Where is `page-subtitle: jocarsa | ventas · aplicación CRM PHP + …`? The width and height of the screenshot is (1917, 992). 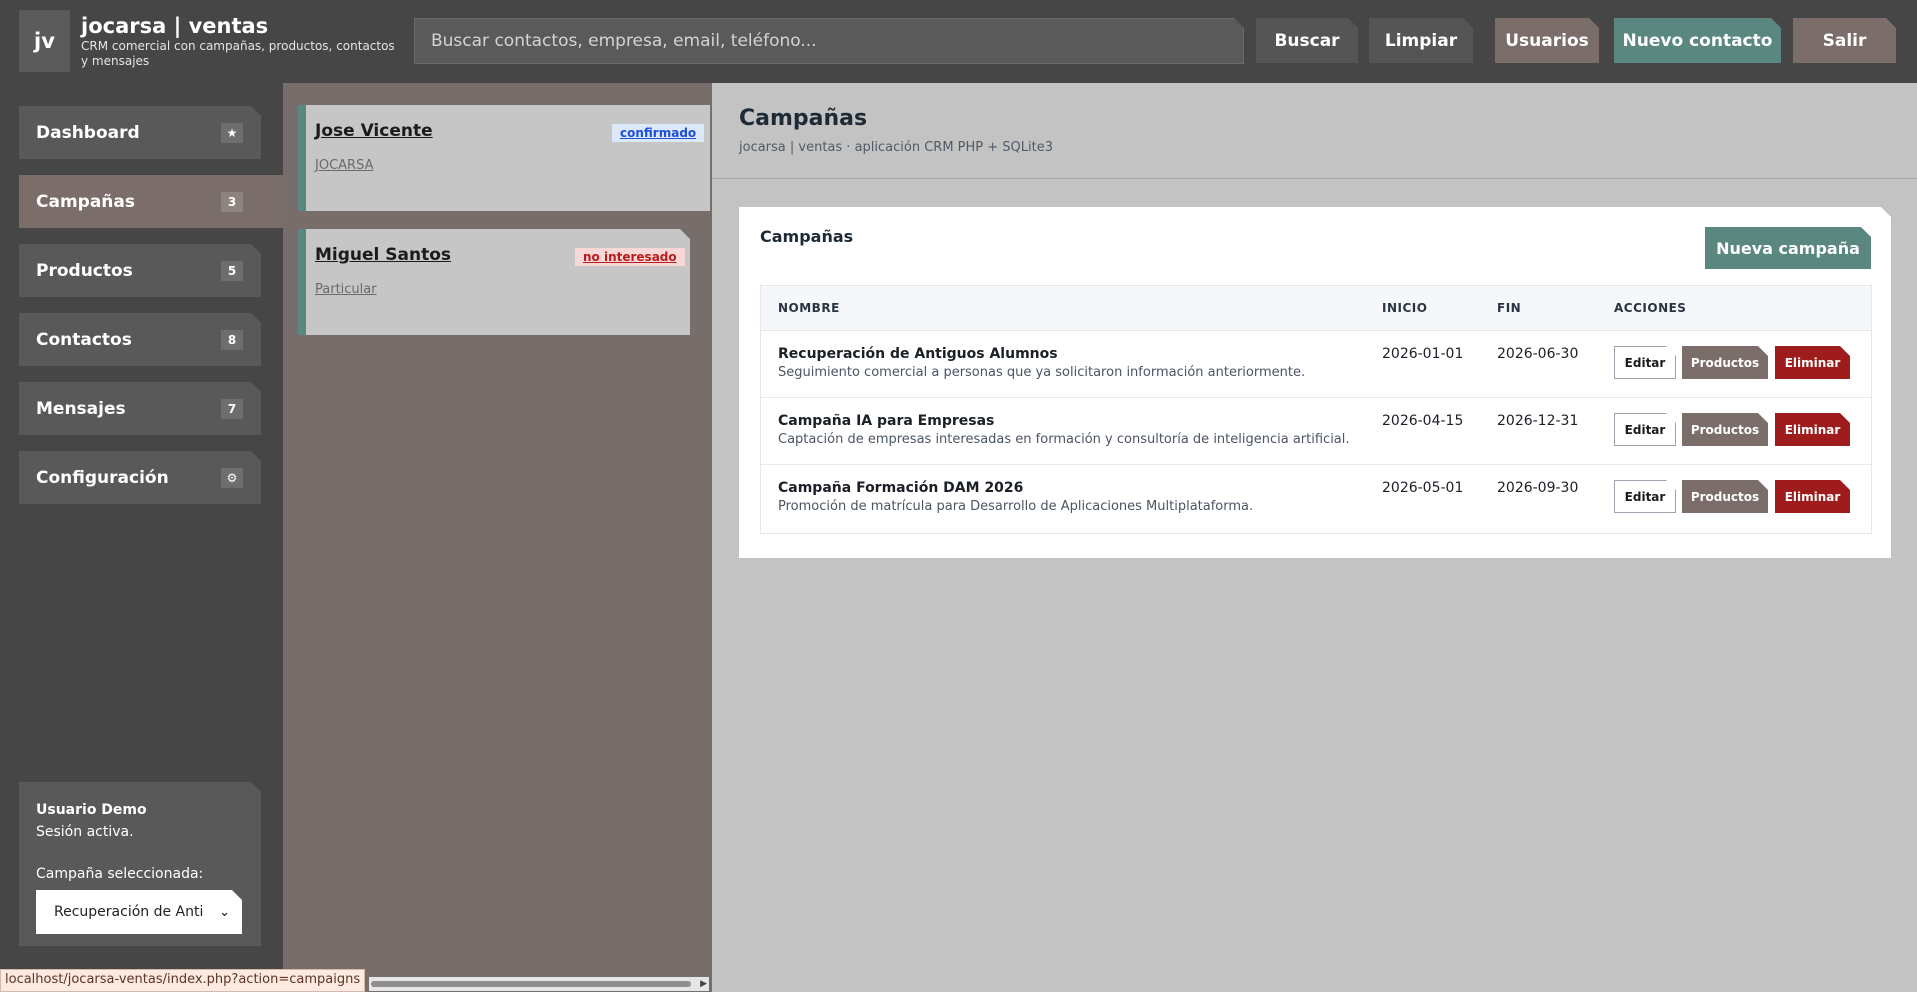
page-subtitle: jocarsa | ventas · aplicación CRM PHP + … is located at coordinates (896, 147).